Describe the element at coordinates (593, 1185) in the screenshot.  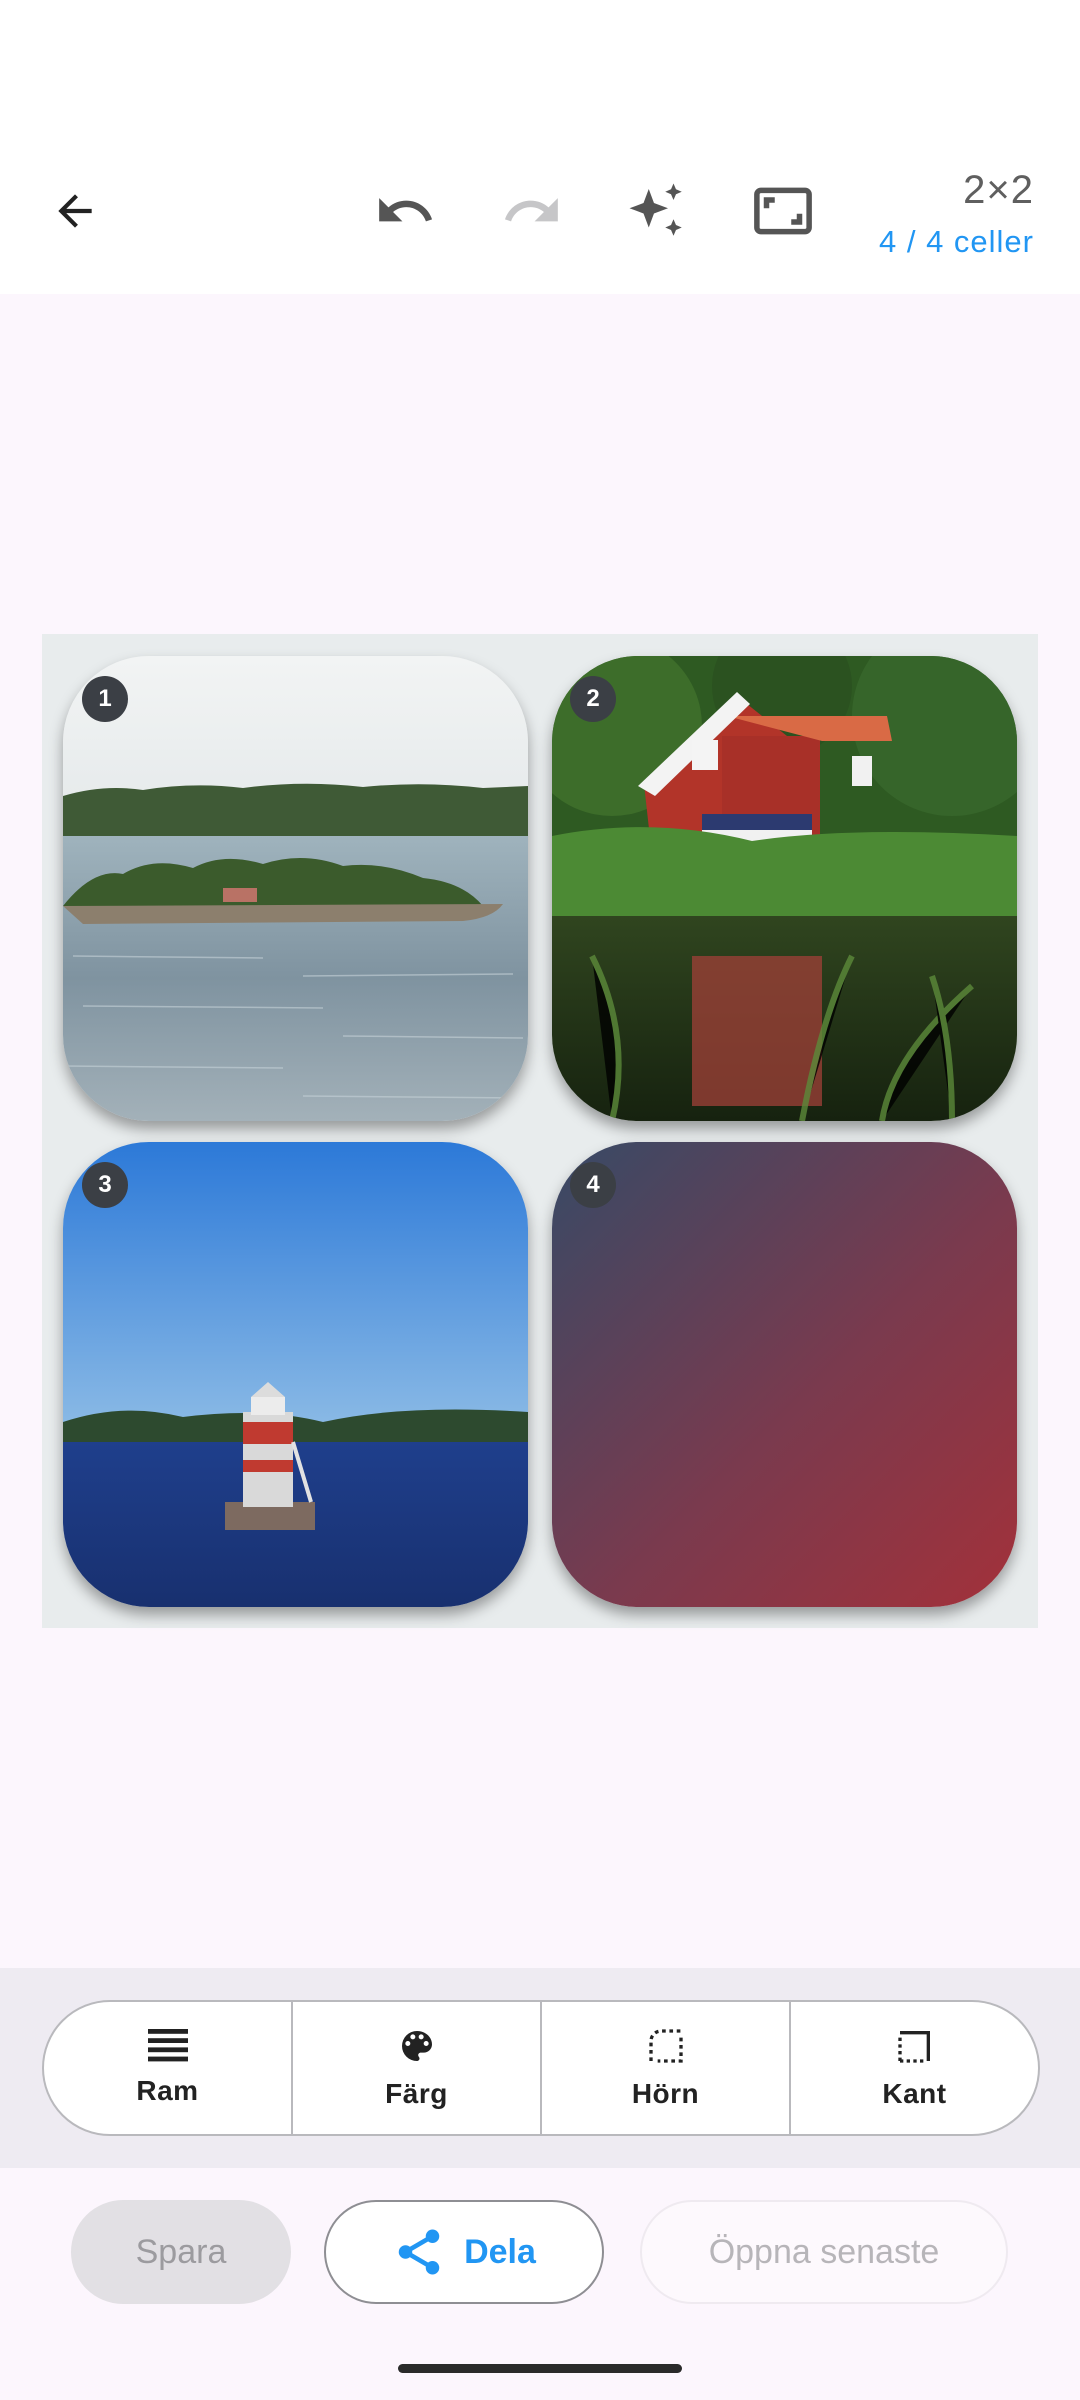
I see `cell-number-badge: 4` at that location.